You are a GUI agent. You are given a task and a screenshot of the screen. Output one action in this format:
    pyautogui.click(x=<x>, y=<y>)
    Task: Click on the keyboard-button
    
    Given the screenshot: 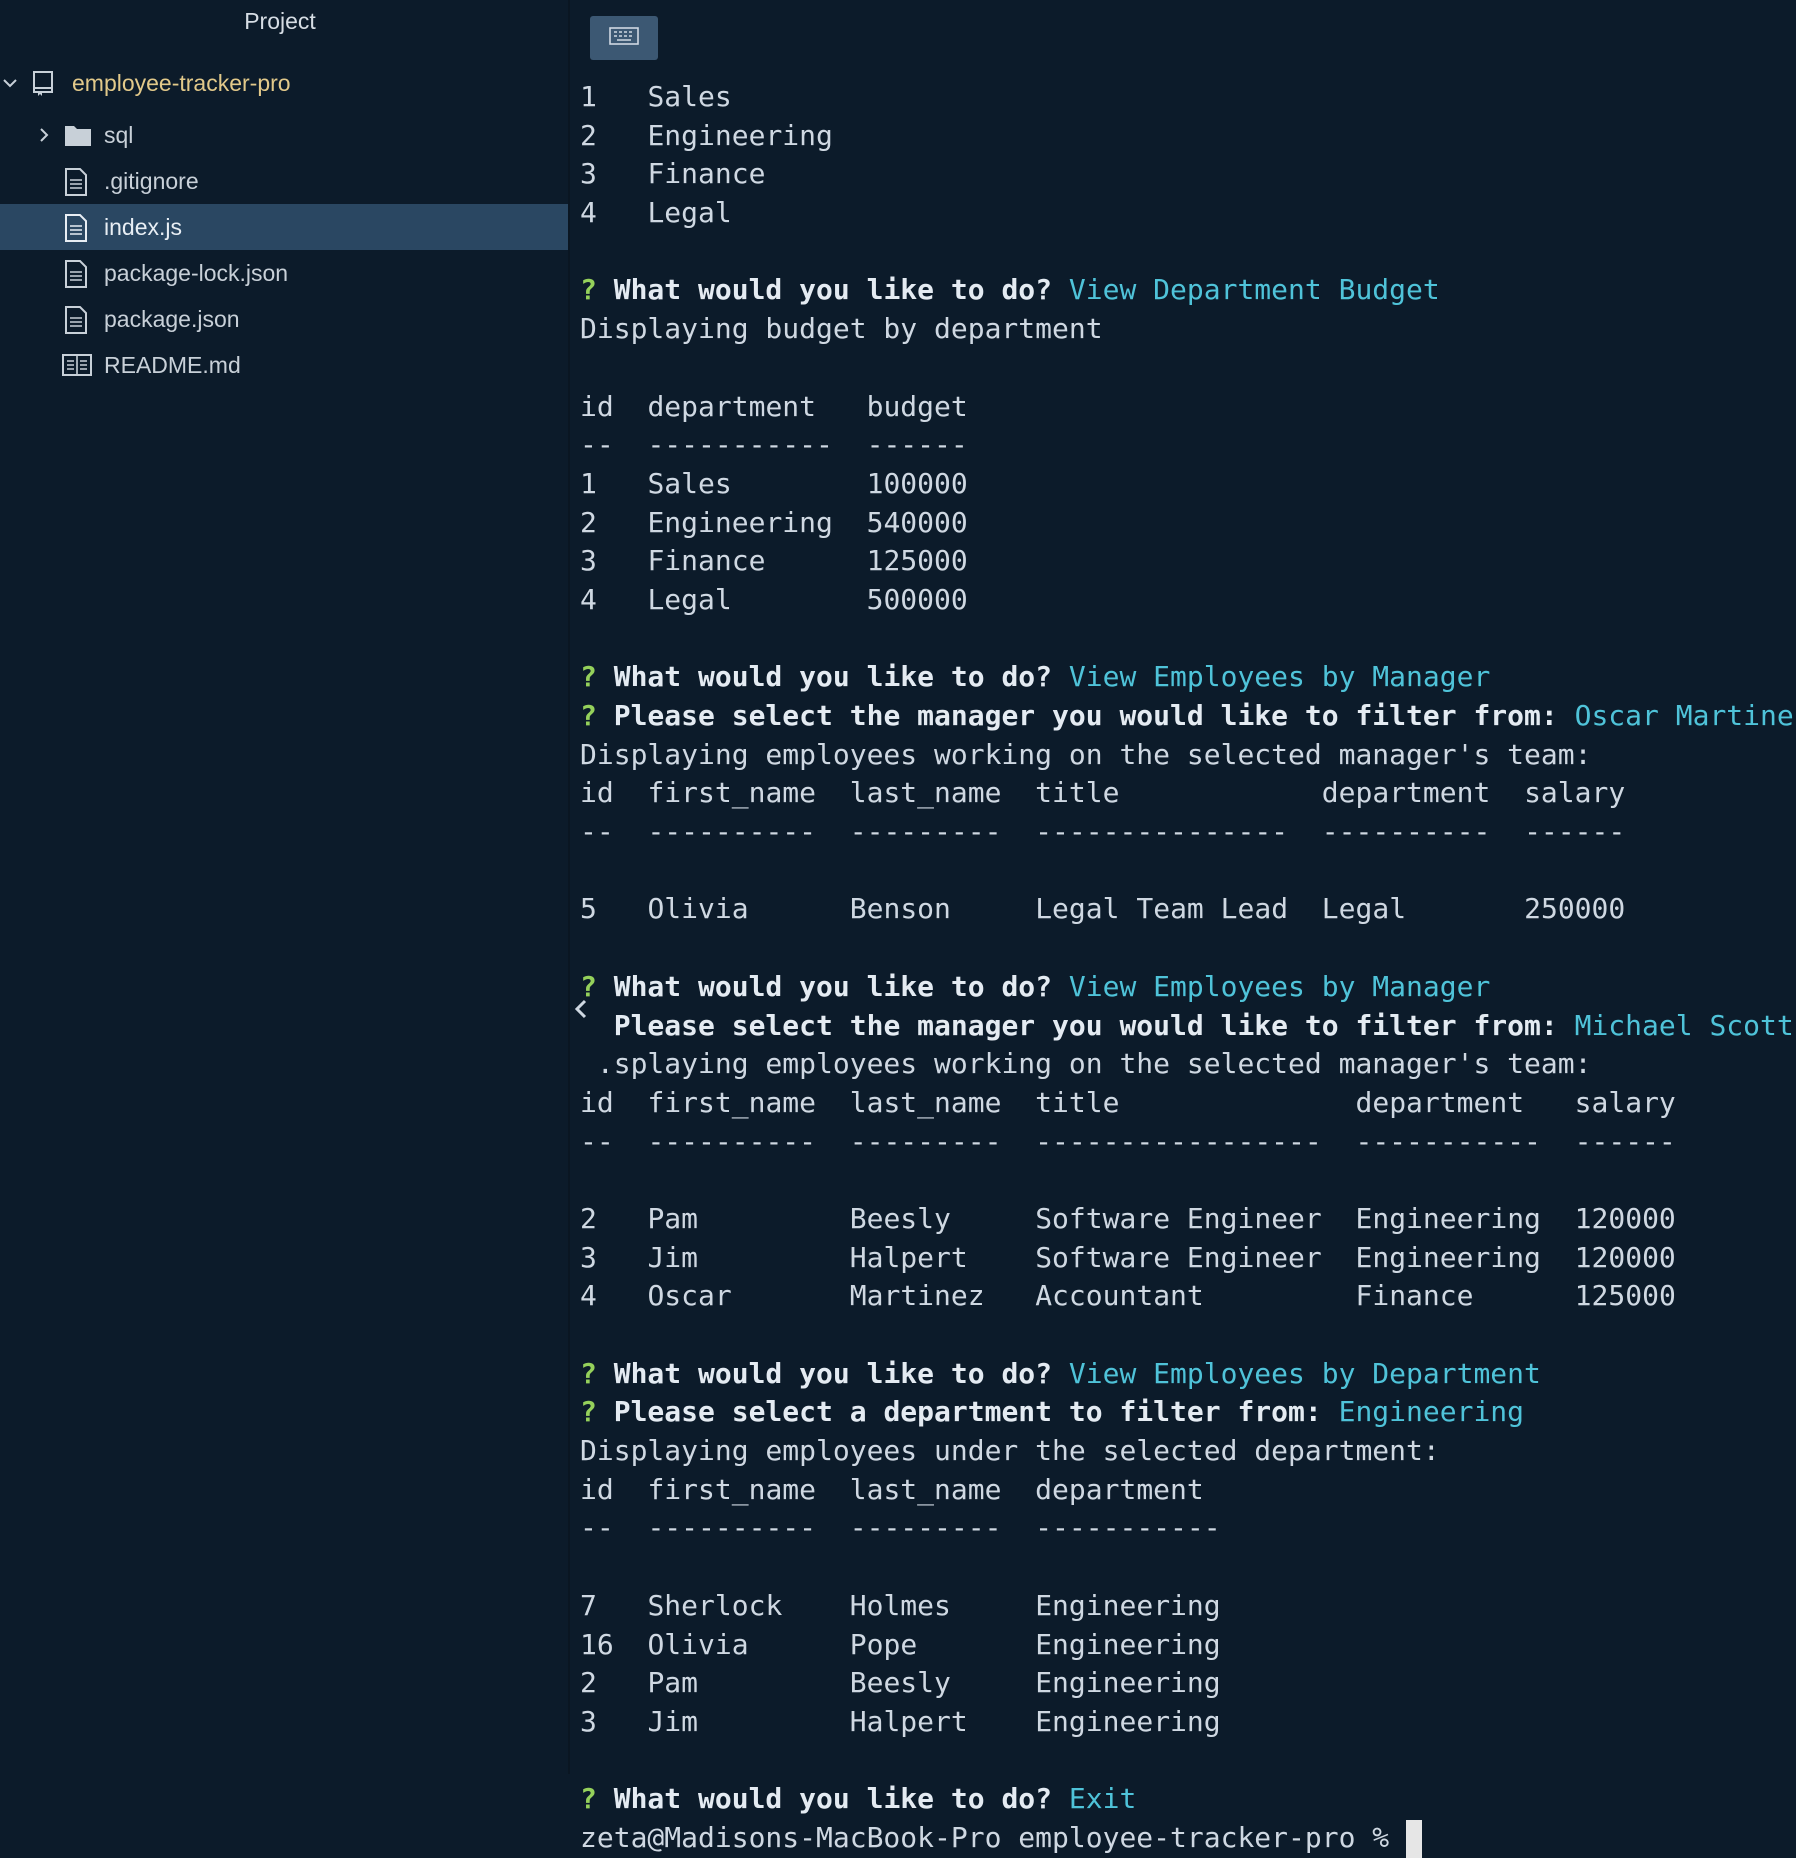 What is the action you would take?
    pyautogui.click(x=624, y=38)
    